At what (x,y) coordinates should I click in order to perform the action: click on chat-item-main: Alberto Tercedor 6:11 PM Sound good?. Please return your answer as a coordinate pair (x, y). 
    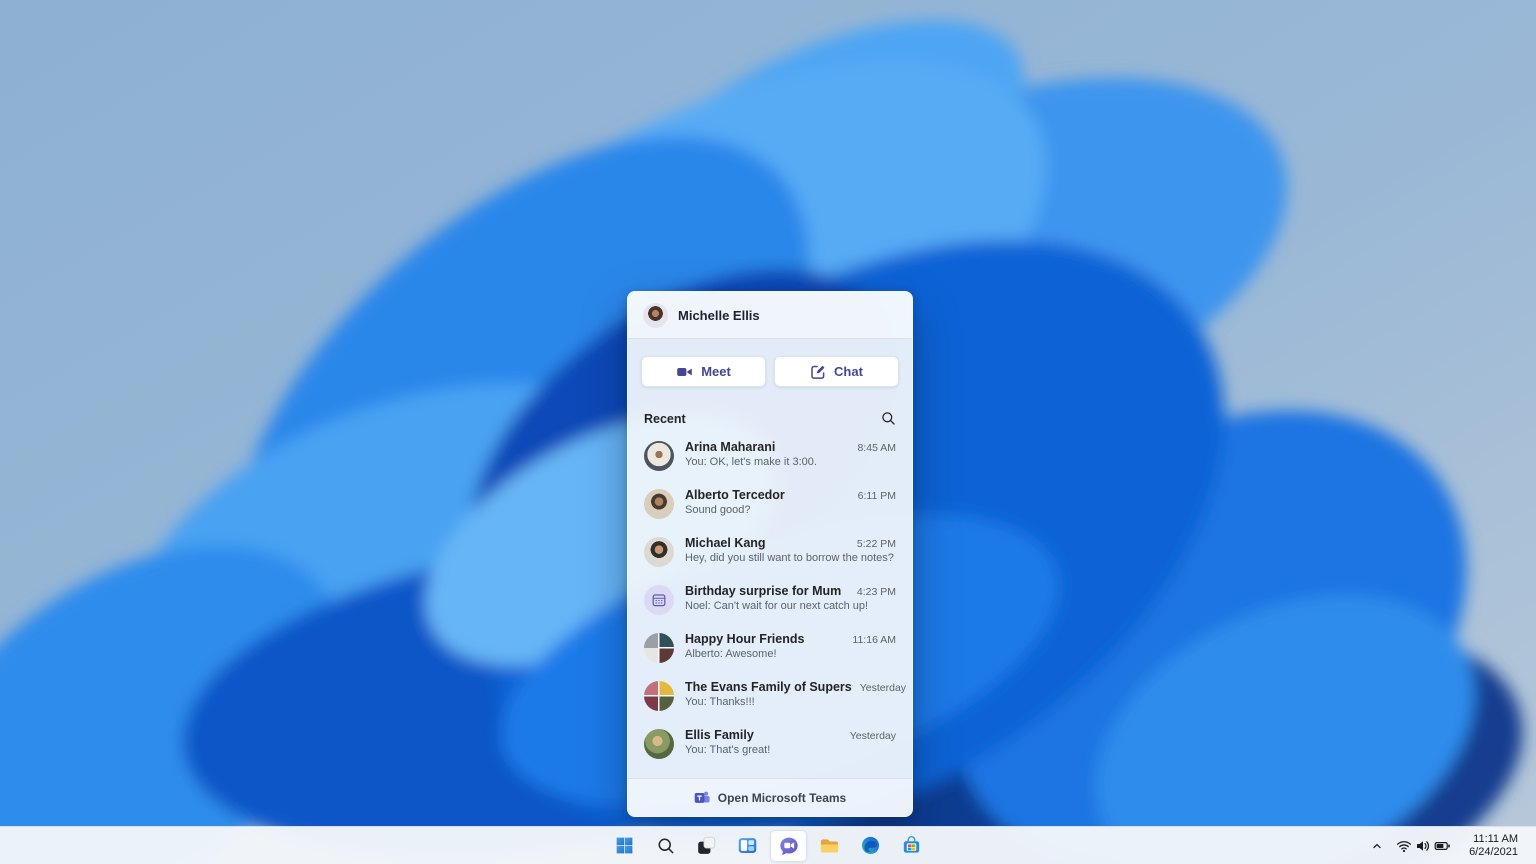
    Looking at the image, I should click on (790, 502).